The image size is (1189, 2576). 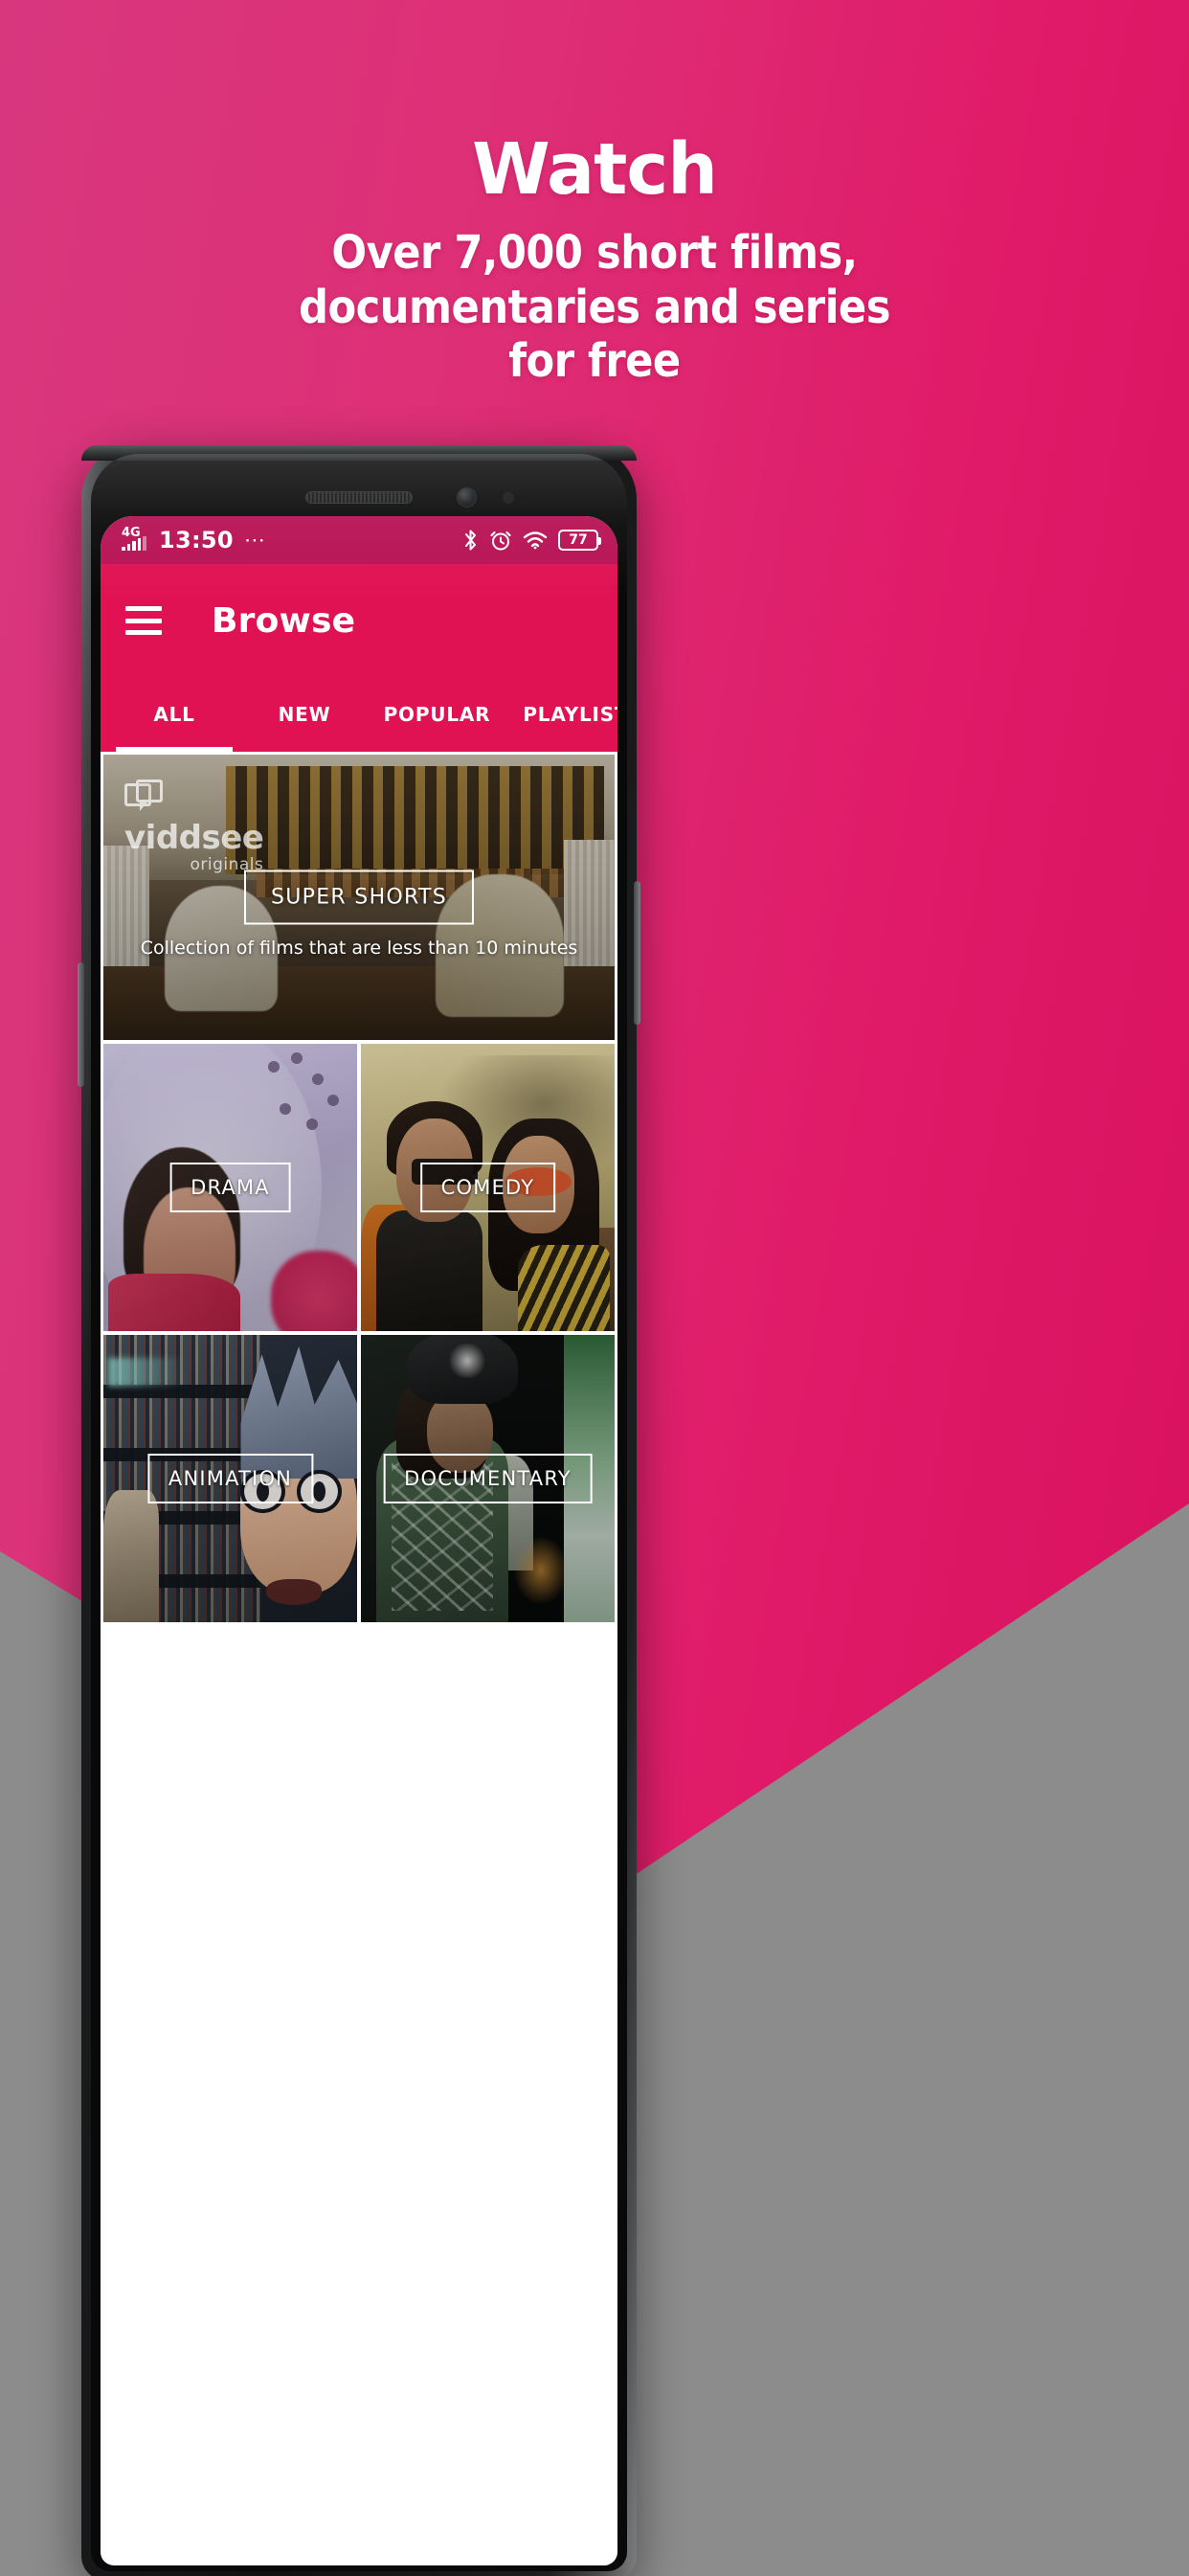 I want to click on app-bar: Browse, so click(x=359, y=620).